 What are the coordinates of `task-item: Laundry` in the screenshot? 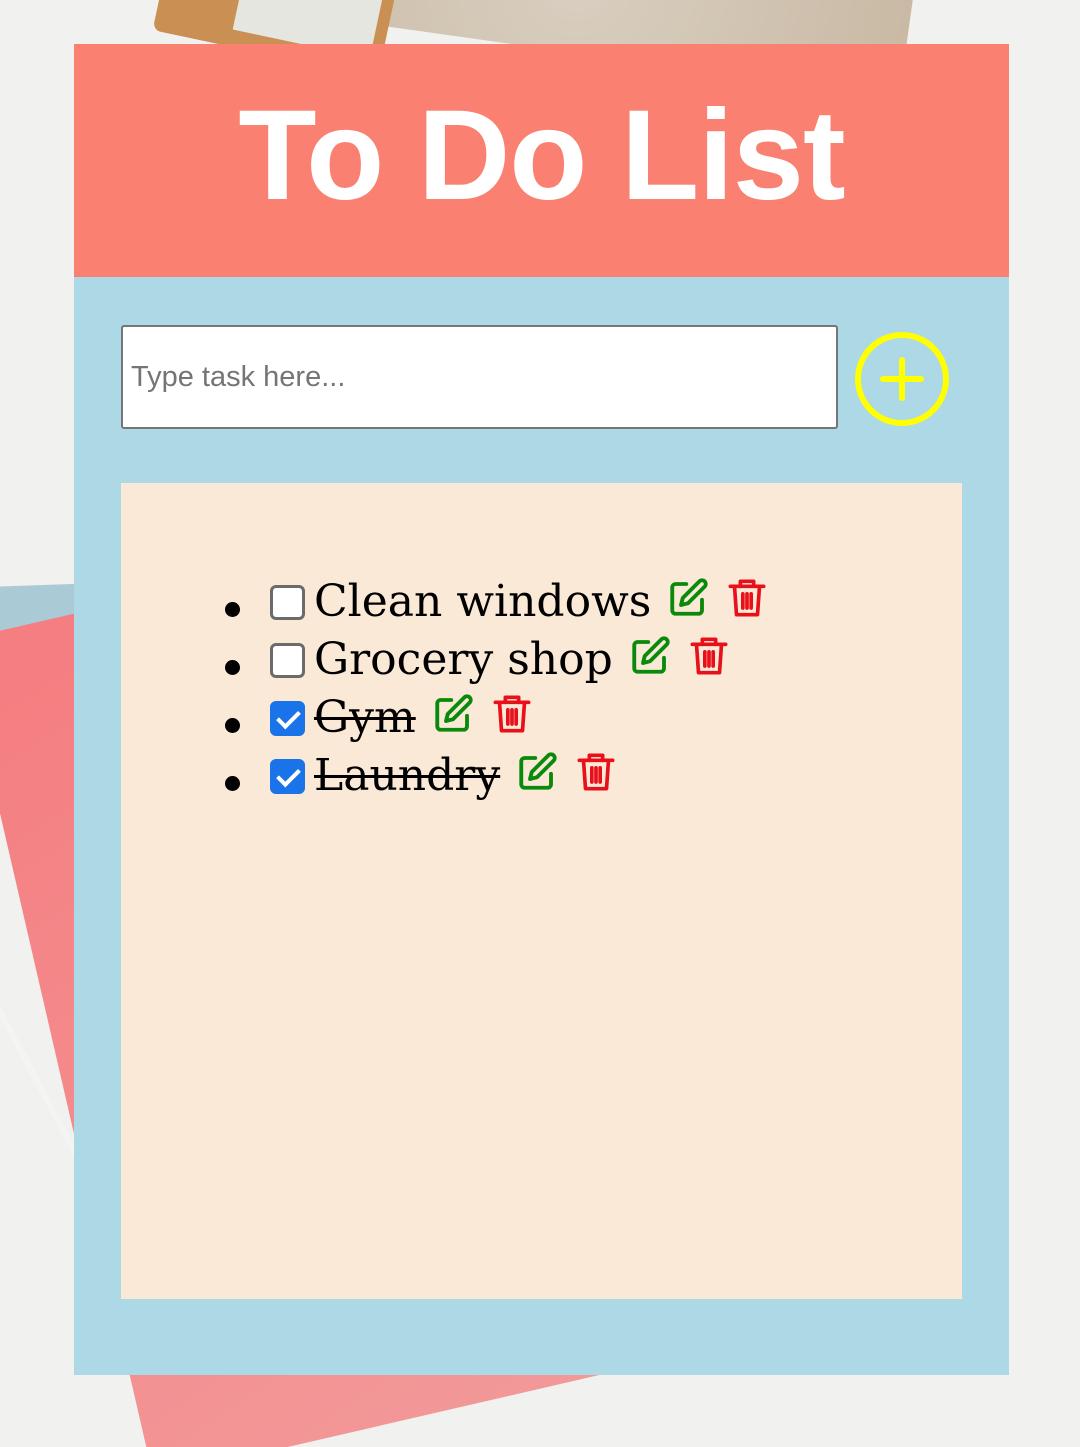 It's located at (496, 776).